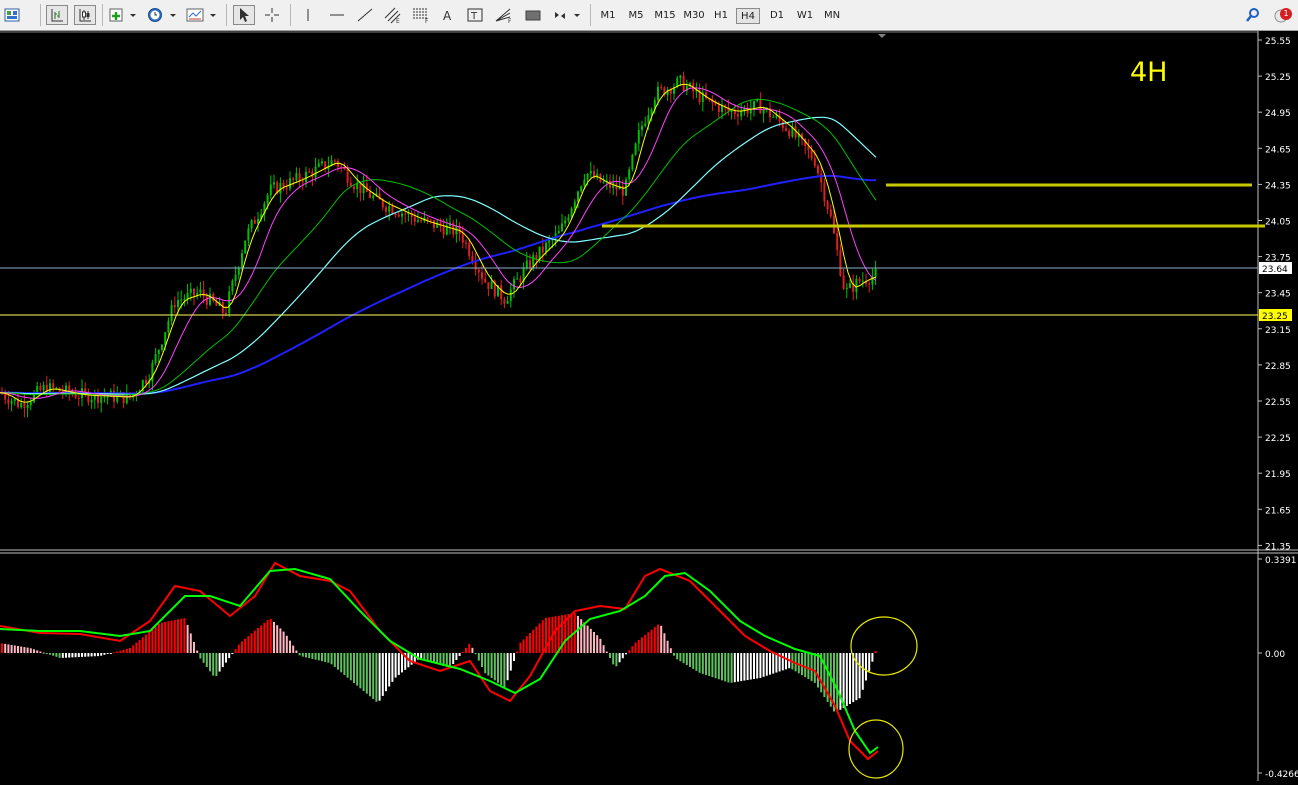  What do you see at coordinates (448, 15) in the screenshot?
I see `text-icon: A` at bounding box center [448, 15].